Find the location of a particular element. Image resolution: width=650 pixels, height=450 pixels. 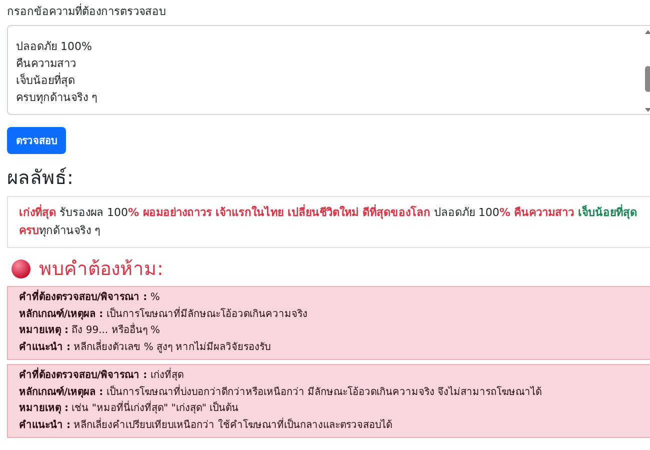

finding-line: คำแนะนำ : หลีกเลี่ยงตัวเลข % สูงๆ หากไม่มีผลวิจัยรองรับ is located at coordinates (145, 347).